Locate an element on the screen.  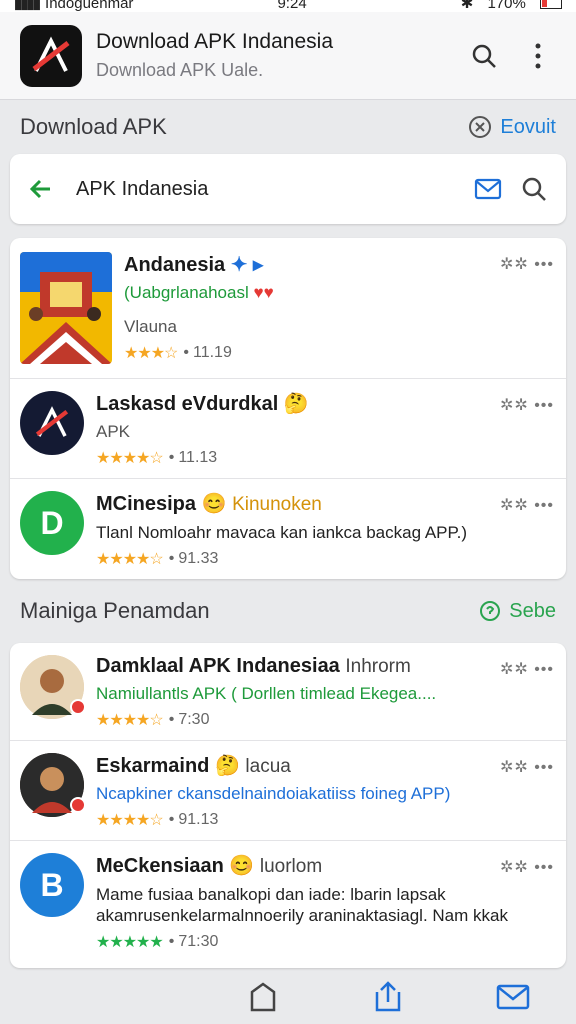
app-category: Vlauna is located at coordinates (150, 326).